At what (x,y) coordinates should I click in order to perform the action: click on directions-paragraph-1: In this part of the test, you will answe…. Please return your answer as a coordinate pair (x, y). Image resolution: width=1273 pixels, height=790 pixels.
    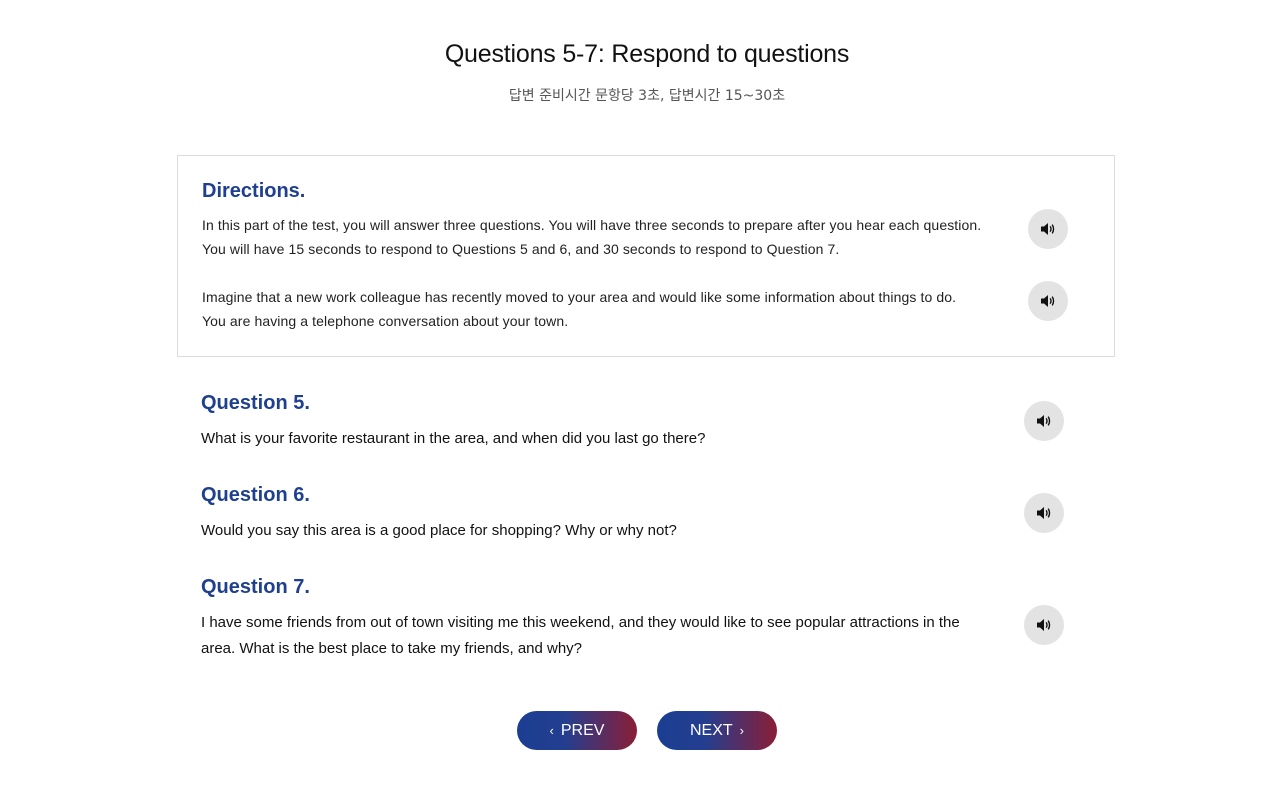
    Looking at the image, I should click on (592, 237).